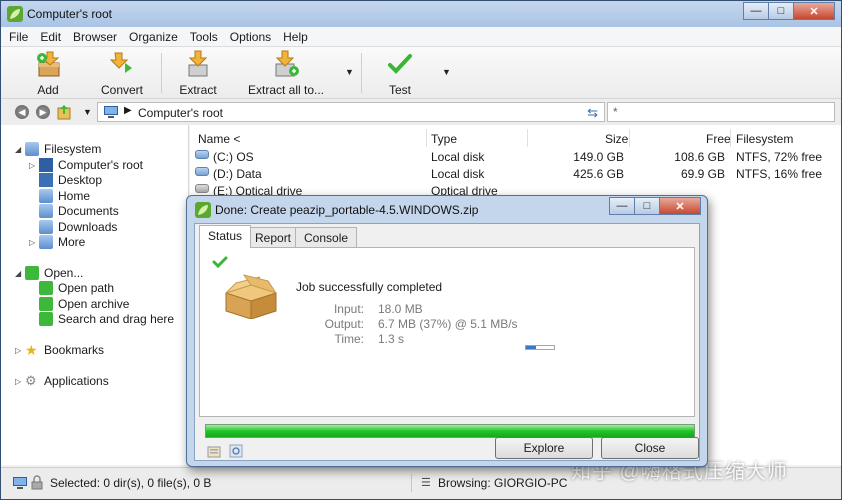  I want to click on convert-button: Convert, so click(122, 73).